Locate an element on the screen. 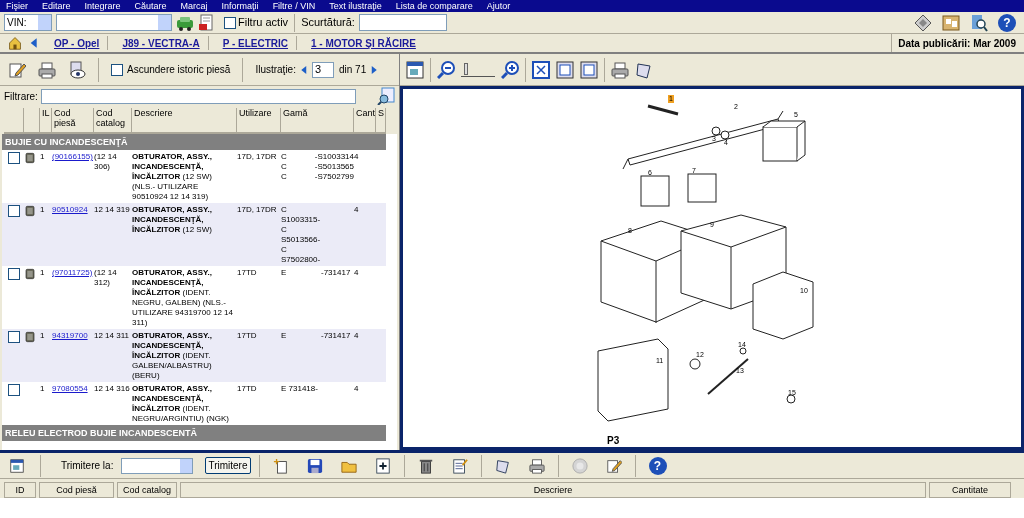 This screenshot has width=1024, height=518. breadcrumb-link: P - ELECTRIC is located at coordinates (255, 43).